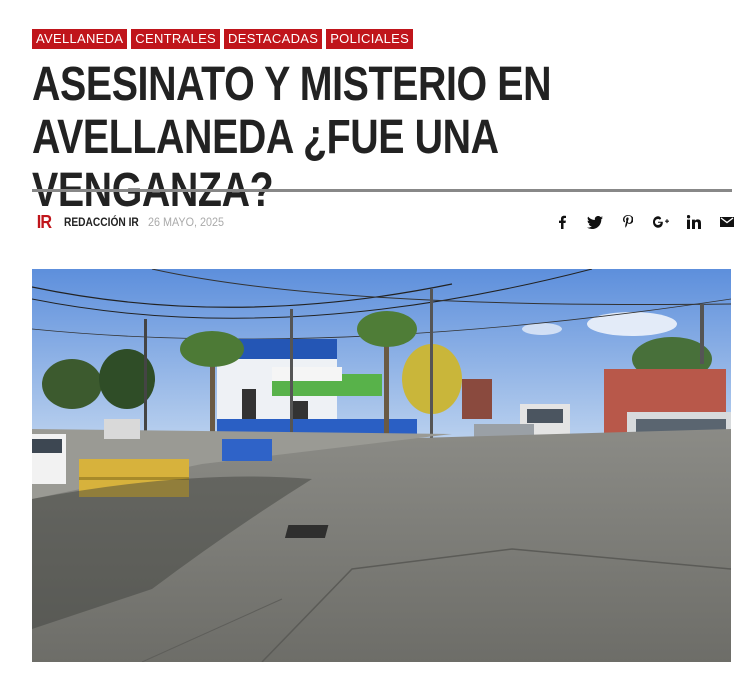 The width and height of the screenshot is (751, 684). What do you see at coordinates (382, 190) in the screenshot?
I see `title-divider` at bounding box center [382, 190].